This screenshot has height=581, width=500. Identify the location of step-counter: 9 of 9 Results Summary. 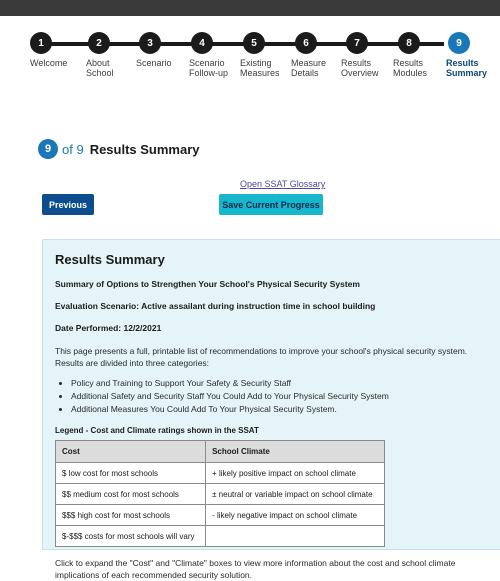
(119, 149).